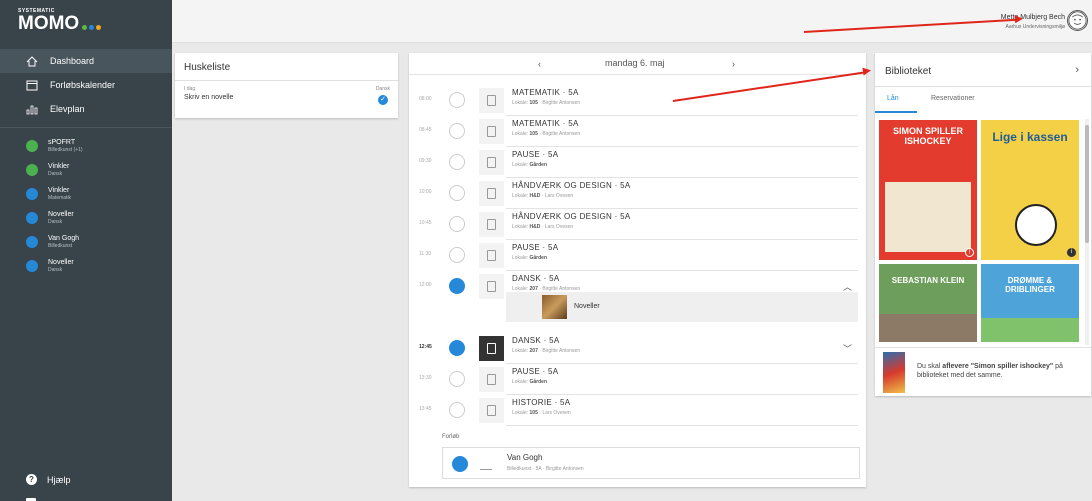 The width and height of the screenshot is (1092, 501). I want to click on lesson-row: 11:30 PAUSE · 5A Lokale: Gården, so click(637, 255).